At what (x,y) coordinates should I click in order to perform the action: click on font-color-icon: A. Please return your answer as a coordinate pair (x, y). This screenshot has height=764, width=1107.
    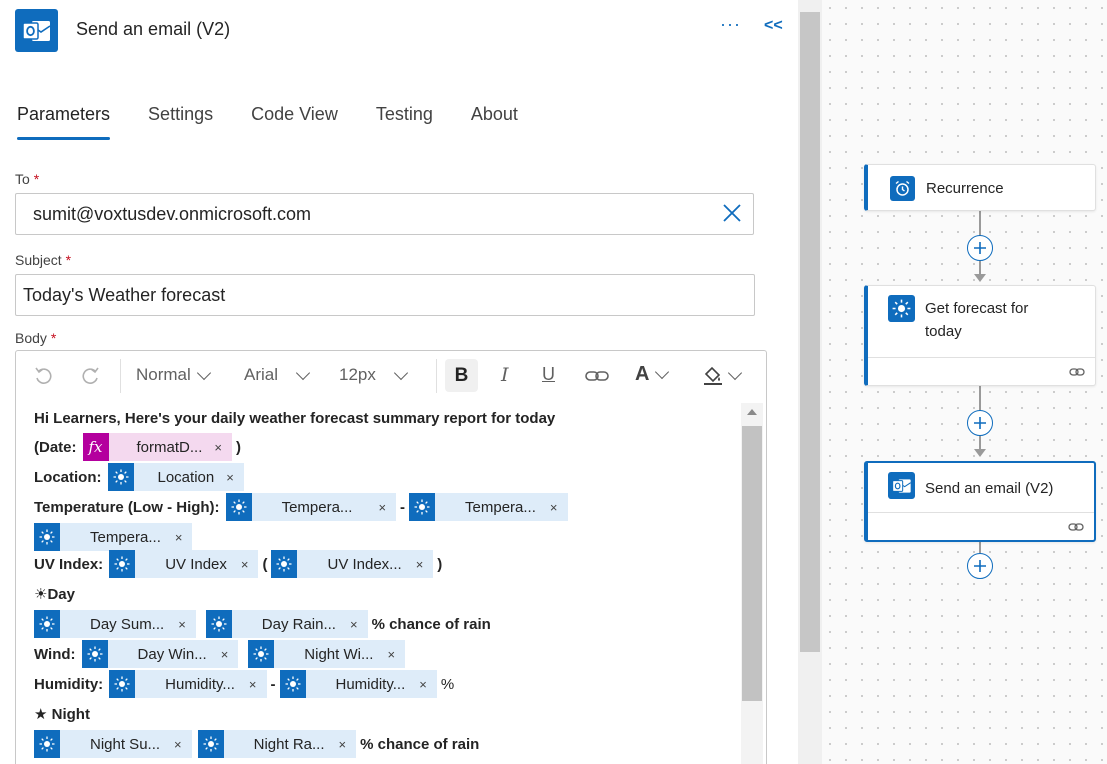
    Looking at the image, I should click on (642, 374).